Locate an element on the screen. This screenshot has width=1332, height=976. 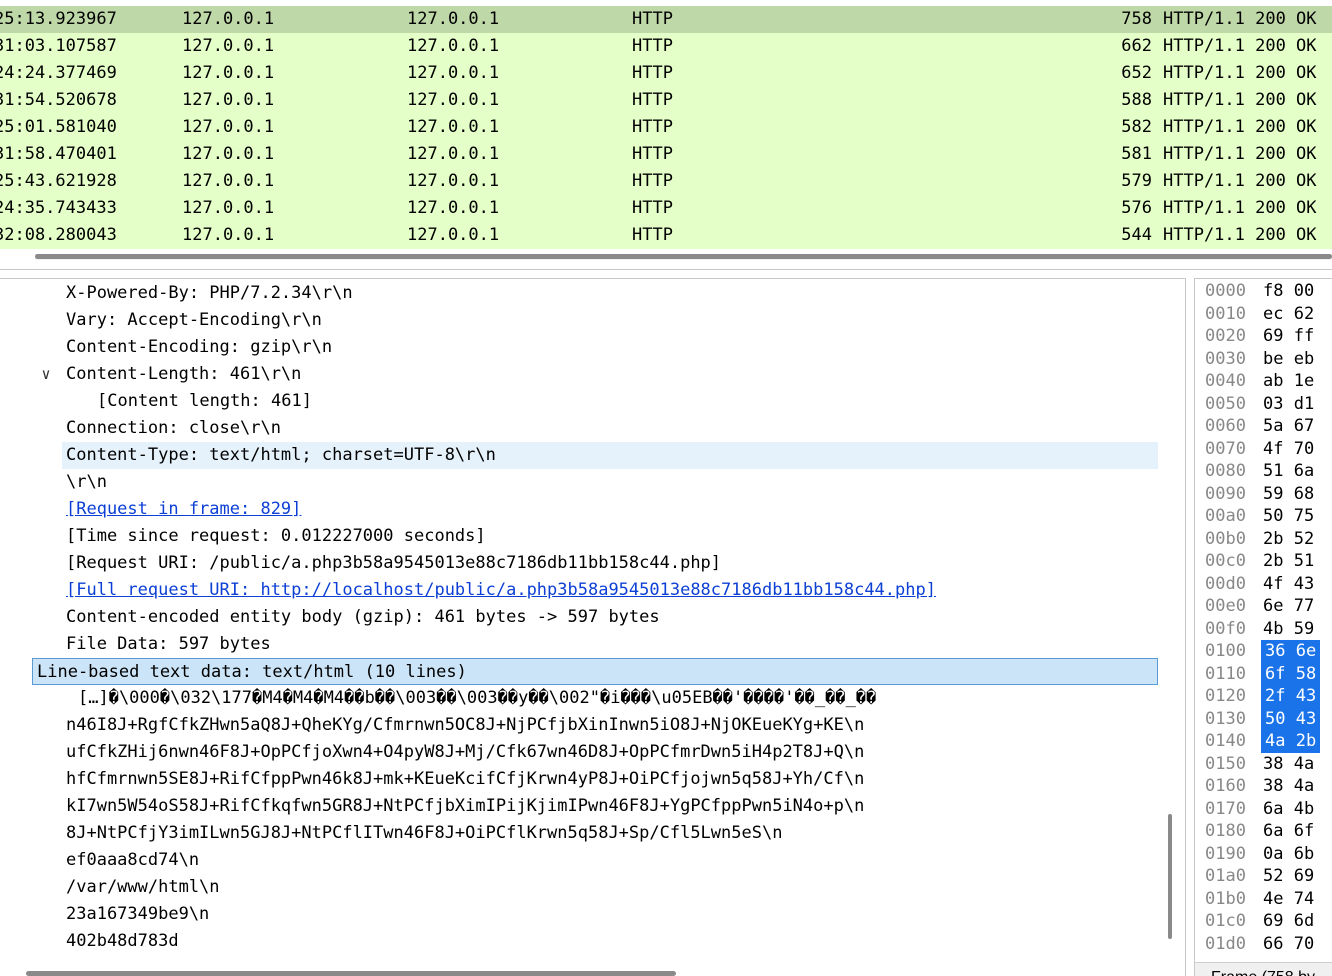
tree-item: \r\n is located at coordinates (580, 482).